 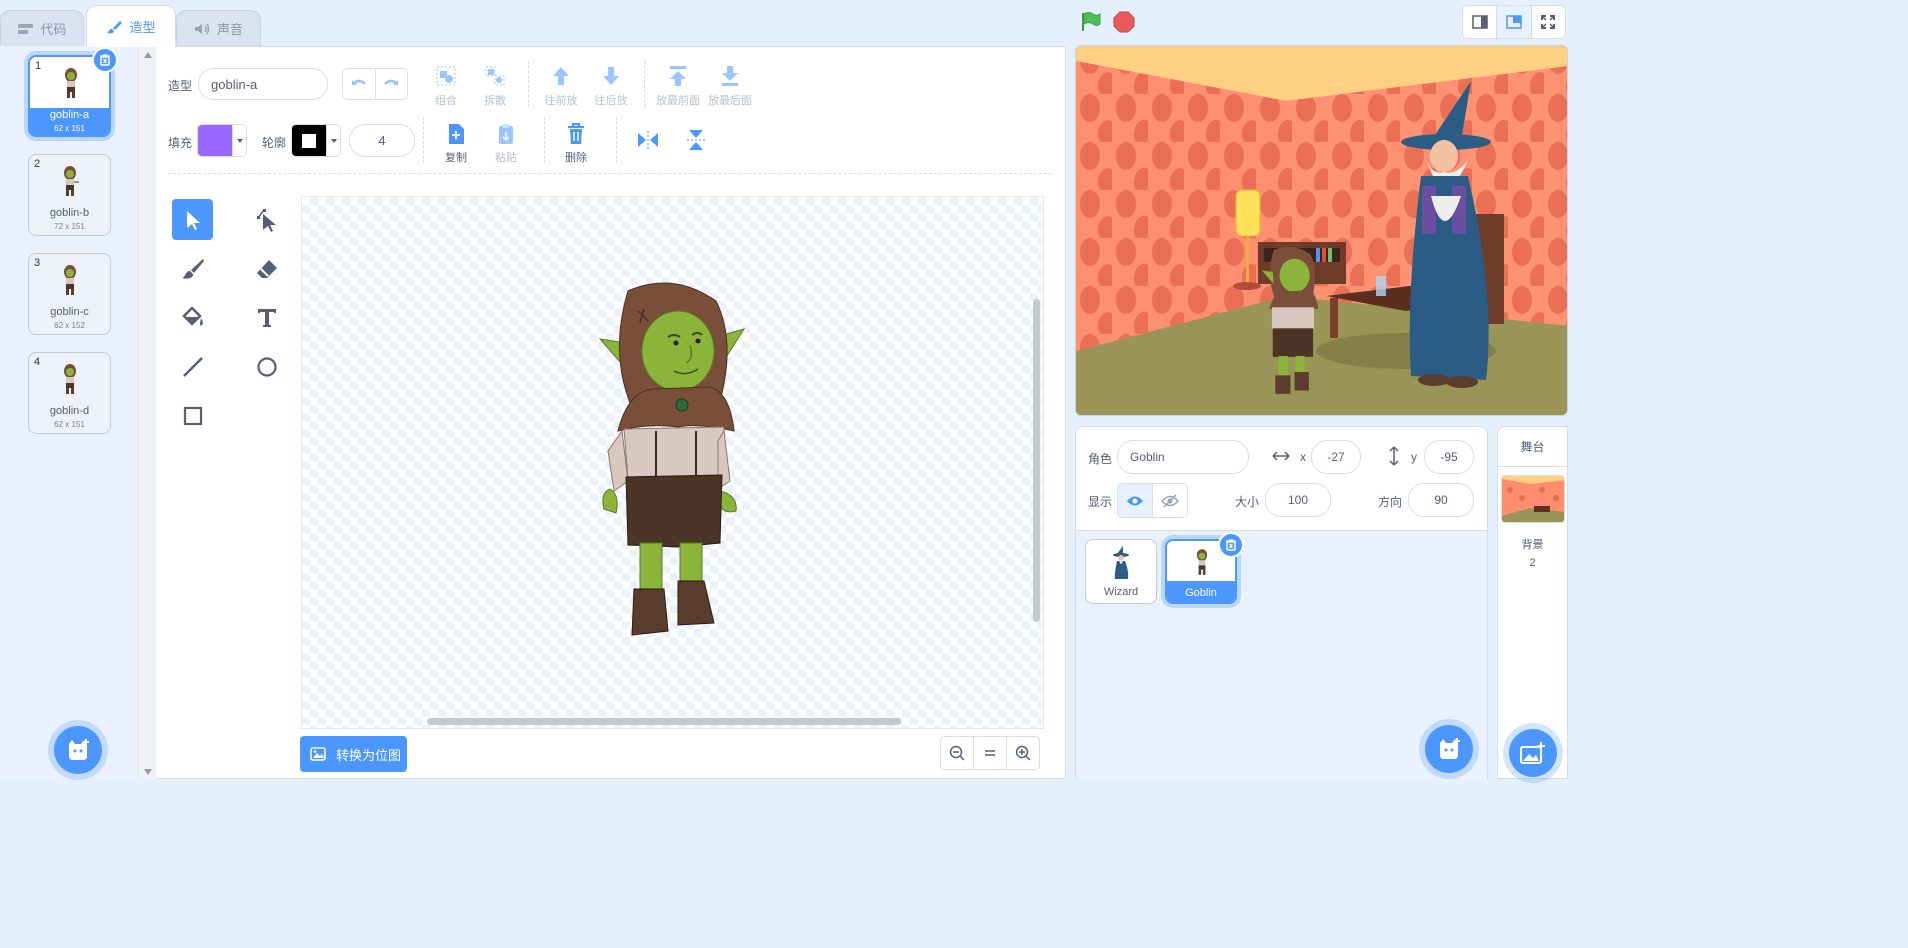 What do you see at coordinates (506, 144) in the screenshot?
I see `paste-button: 粘贴` at bounding box center [506, 144].